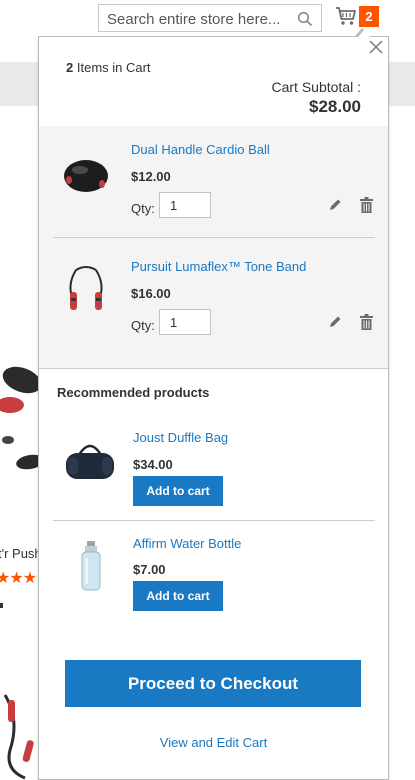 The width and height of the screenshot is (415, 780). I want to click on search-icon, so click(305, 19).